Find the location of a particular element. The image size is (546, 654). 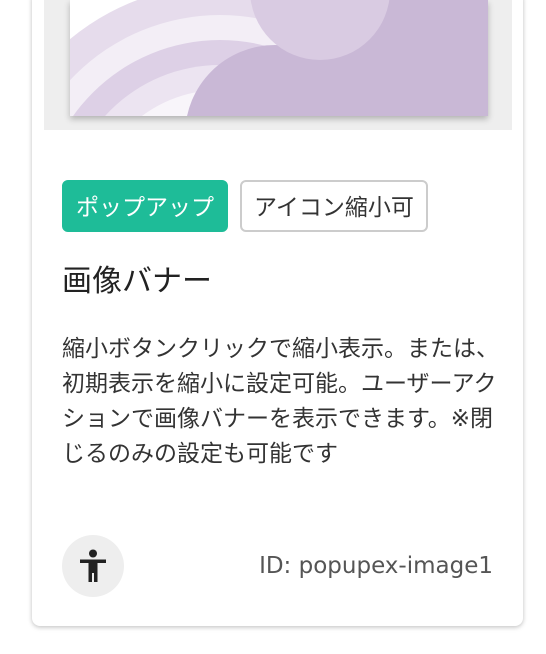

tag-popup: ポップアップ is located at coordinates (145, 206).